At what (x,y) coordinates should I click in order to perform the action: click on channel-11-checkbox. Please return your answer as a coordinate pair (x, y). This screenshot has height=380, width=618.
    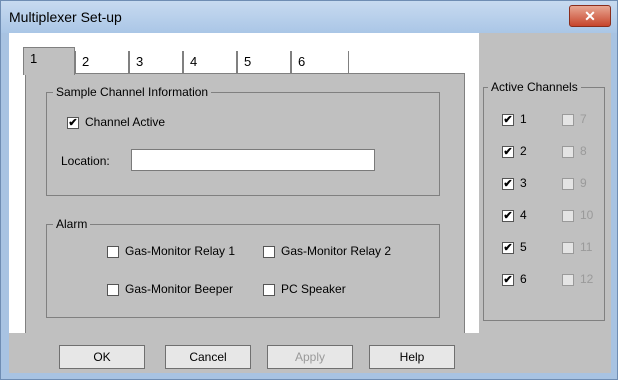
    Looking at the image, I should click on (568, 248).